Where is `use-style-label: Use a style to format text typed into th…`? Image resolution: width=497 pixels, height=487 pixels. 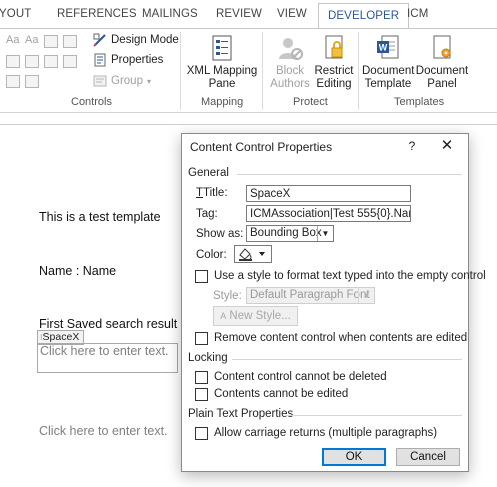 use-style-label: Use a style to format text typed into th… is located at coordinates (350, 276).